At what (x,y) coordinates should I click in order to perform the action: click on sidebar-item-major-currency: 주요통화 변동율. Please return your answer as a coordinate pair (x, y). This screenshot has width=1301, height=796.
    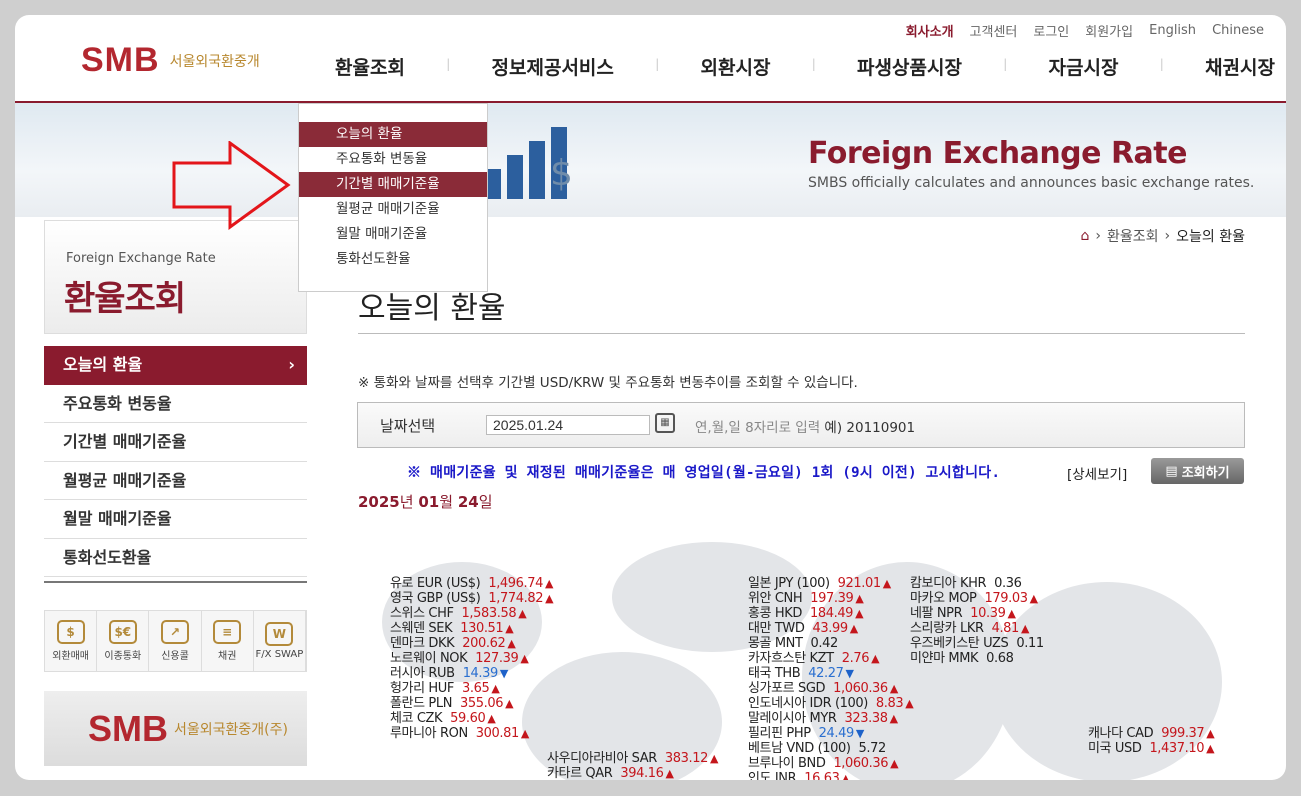
    Looking at the image, I should click on (175, 404).